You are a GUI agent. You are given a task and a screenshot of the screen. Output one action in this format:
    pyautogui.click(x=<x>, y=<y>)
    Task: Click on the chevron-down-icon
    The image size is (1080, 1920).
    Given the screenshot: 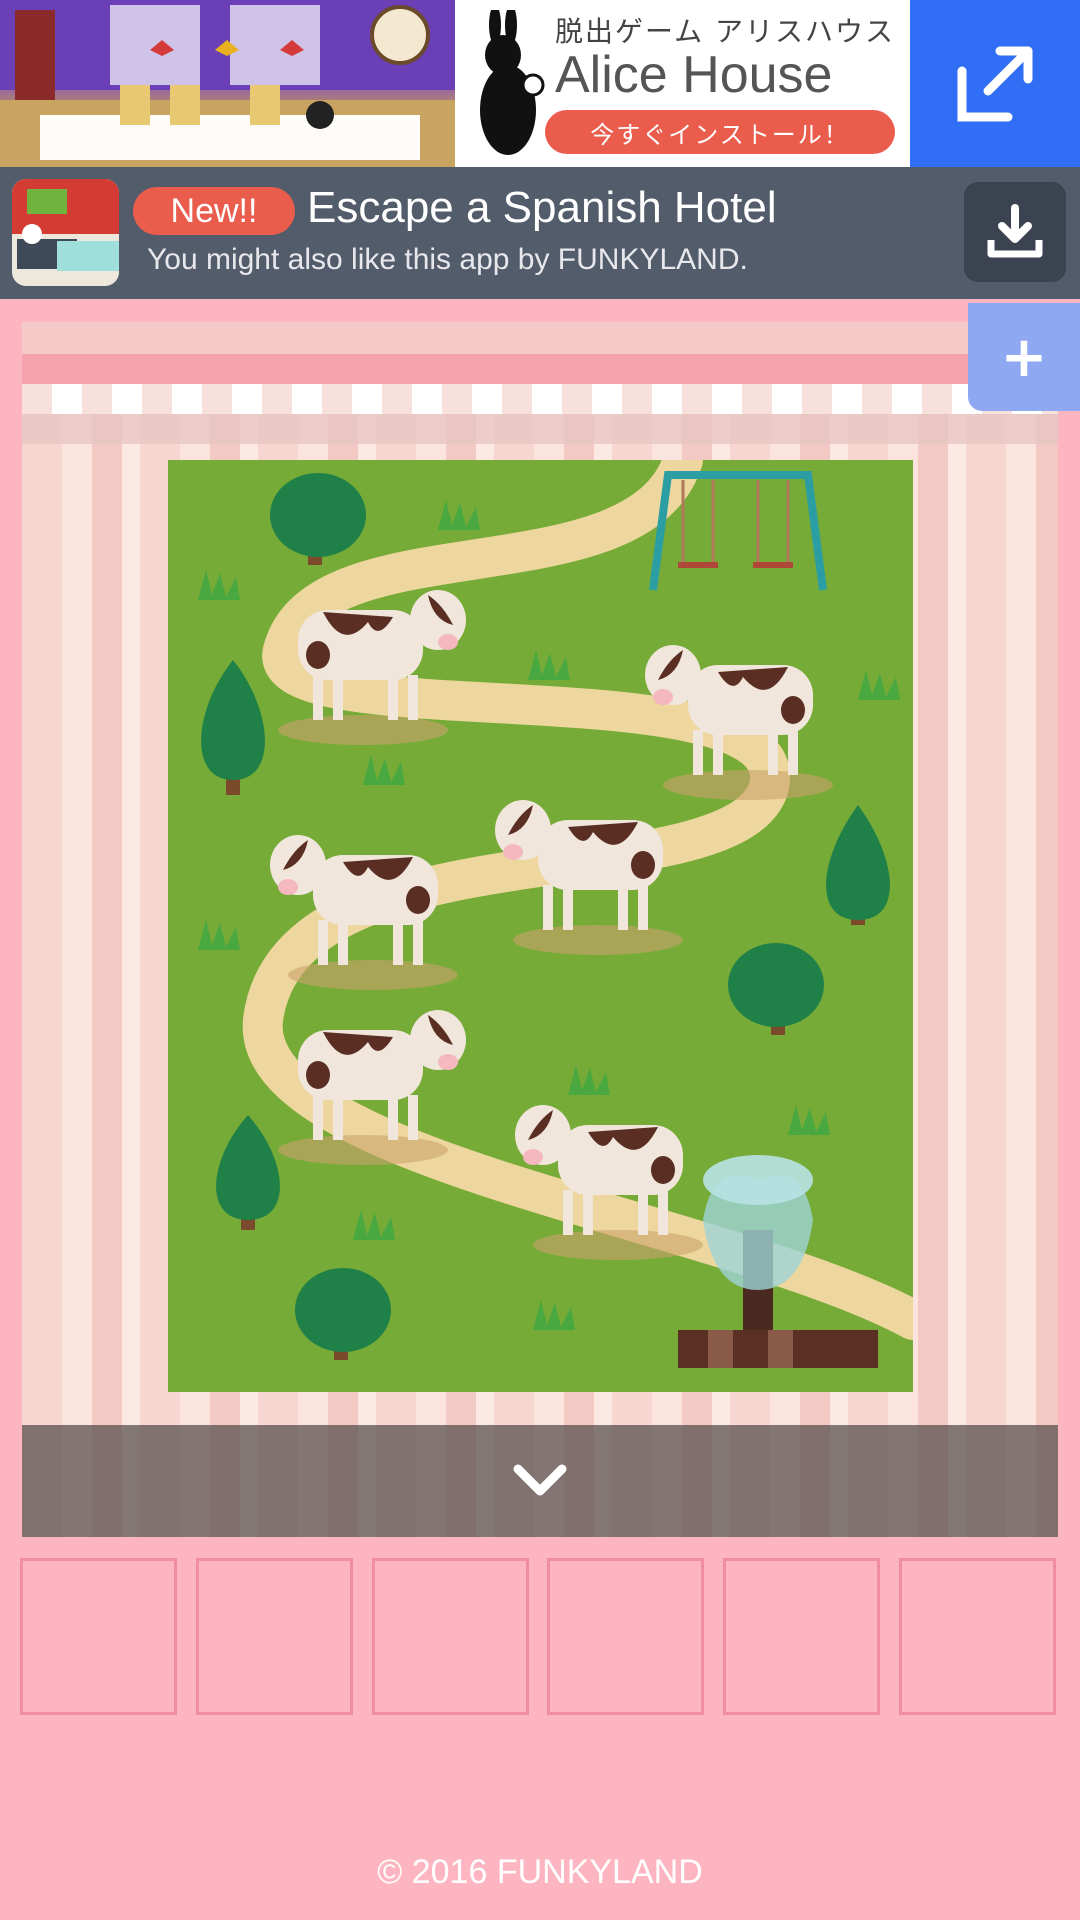 What is the action you would take?
    pyautogui.click(x=540, y=1481)
    